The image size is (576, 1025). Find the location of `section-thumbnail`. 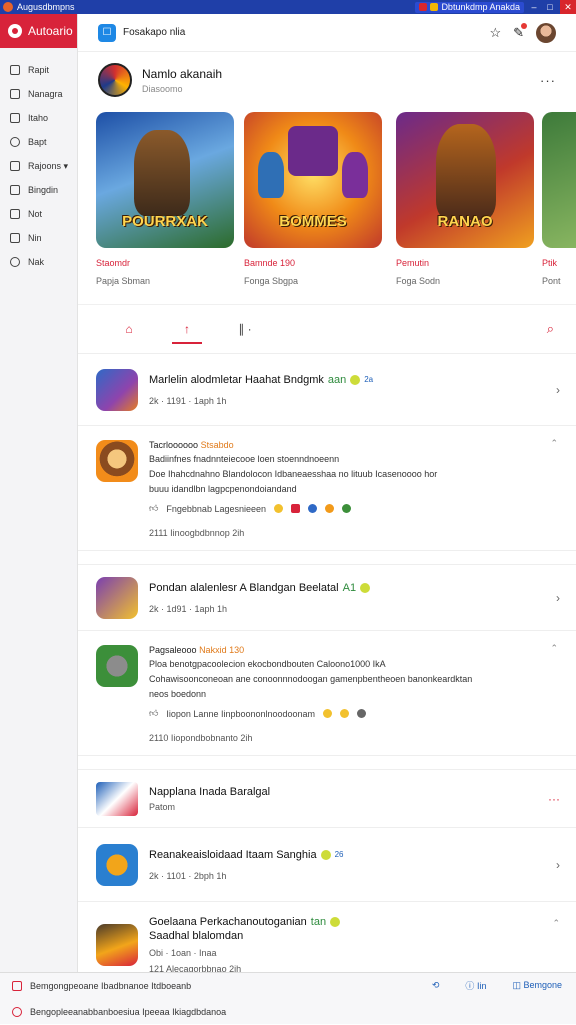

section-thumbnail is located at coordinates (117, 798).